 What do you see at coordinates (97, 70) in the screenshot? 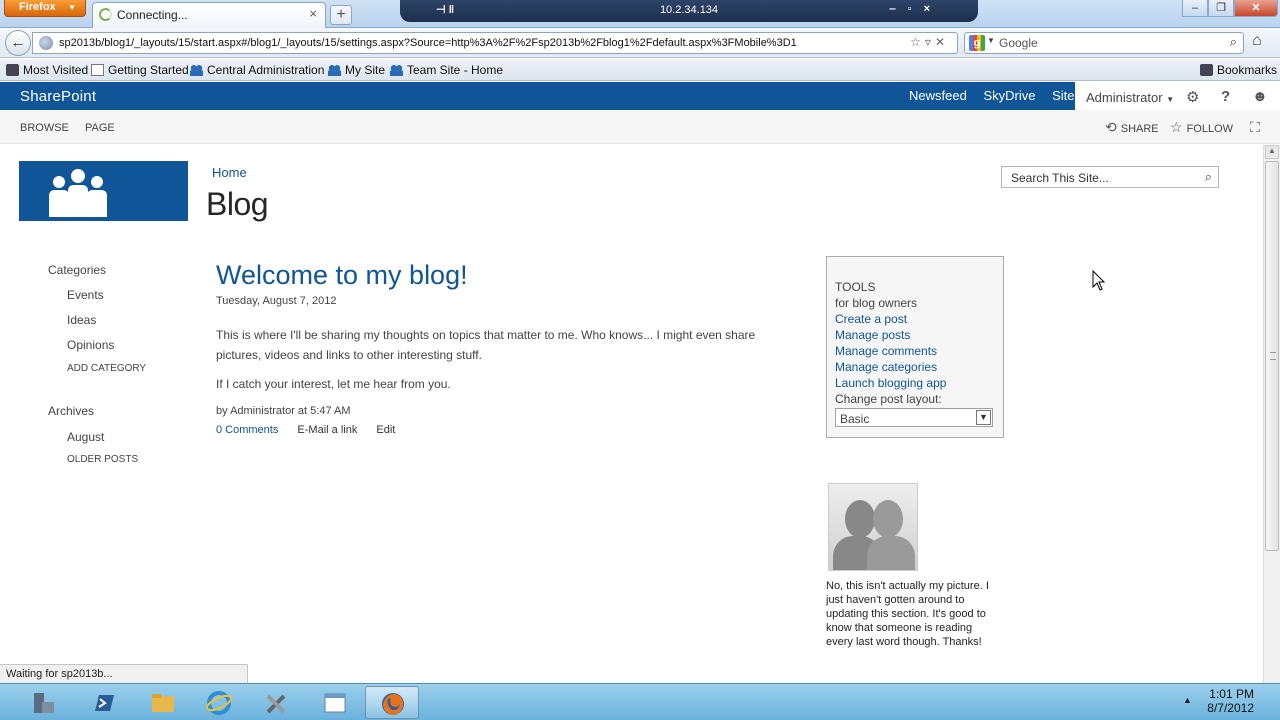
I see `page-icon` at bounding box center [97, 70].